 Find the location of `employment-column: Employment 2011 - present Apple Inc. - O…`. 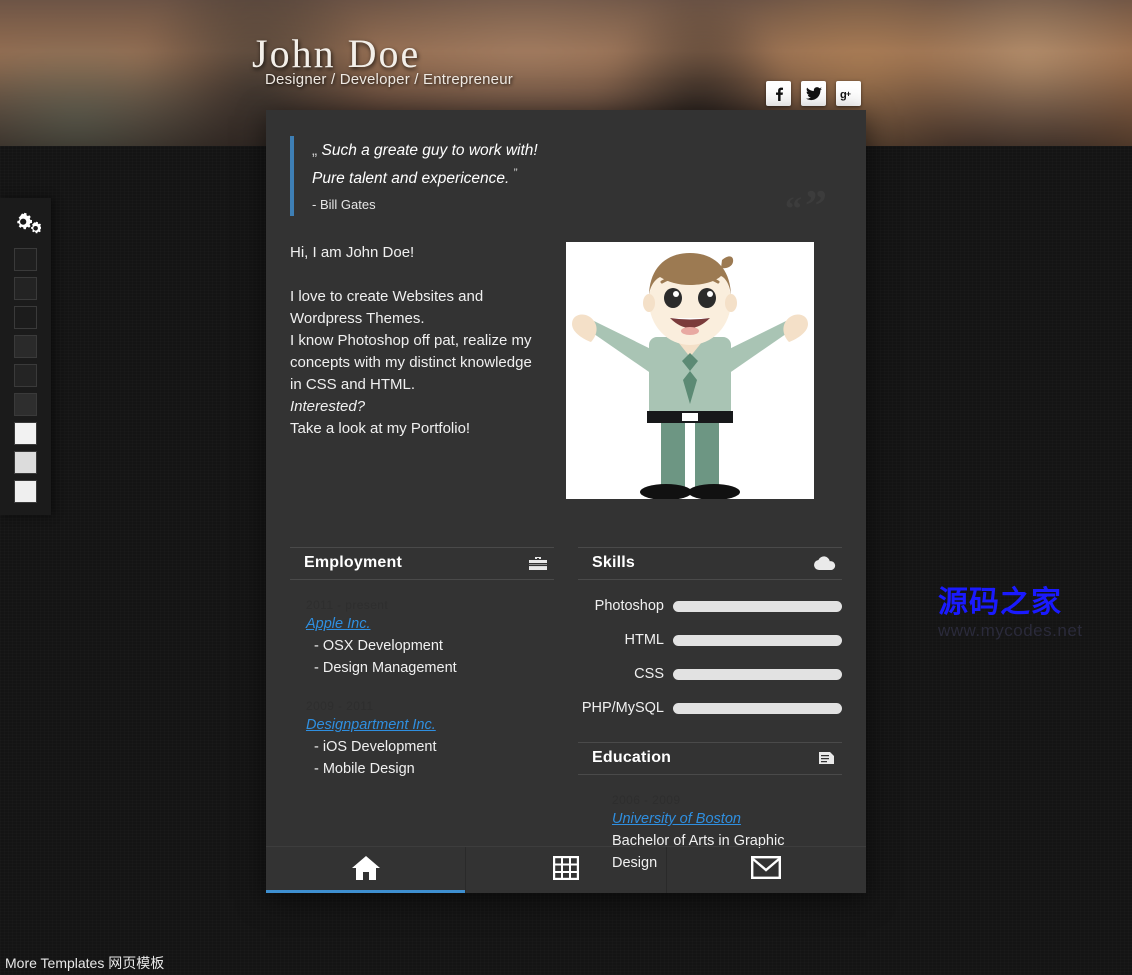

employment-column: Employment 2011 - present Apple Inc. - O… is located at coordinates (422, 710).